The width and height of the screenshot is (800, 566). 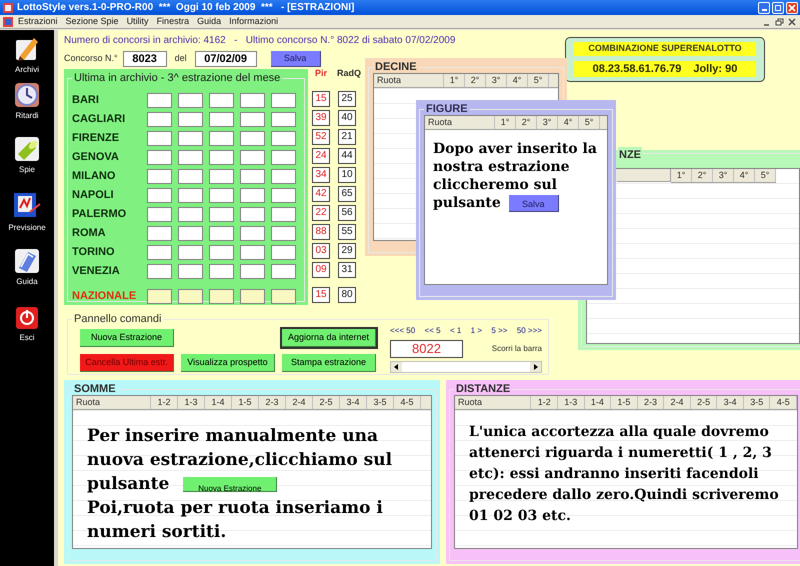 What do you see at coordinates (228, 363) in the screenshot?
I see `command-button: Visualizza prospetto` at bounding box center [228, 363].